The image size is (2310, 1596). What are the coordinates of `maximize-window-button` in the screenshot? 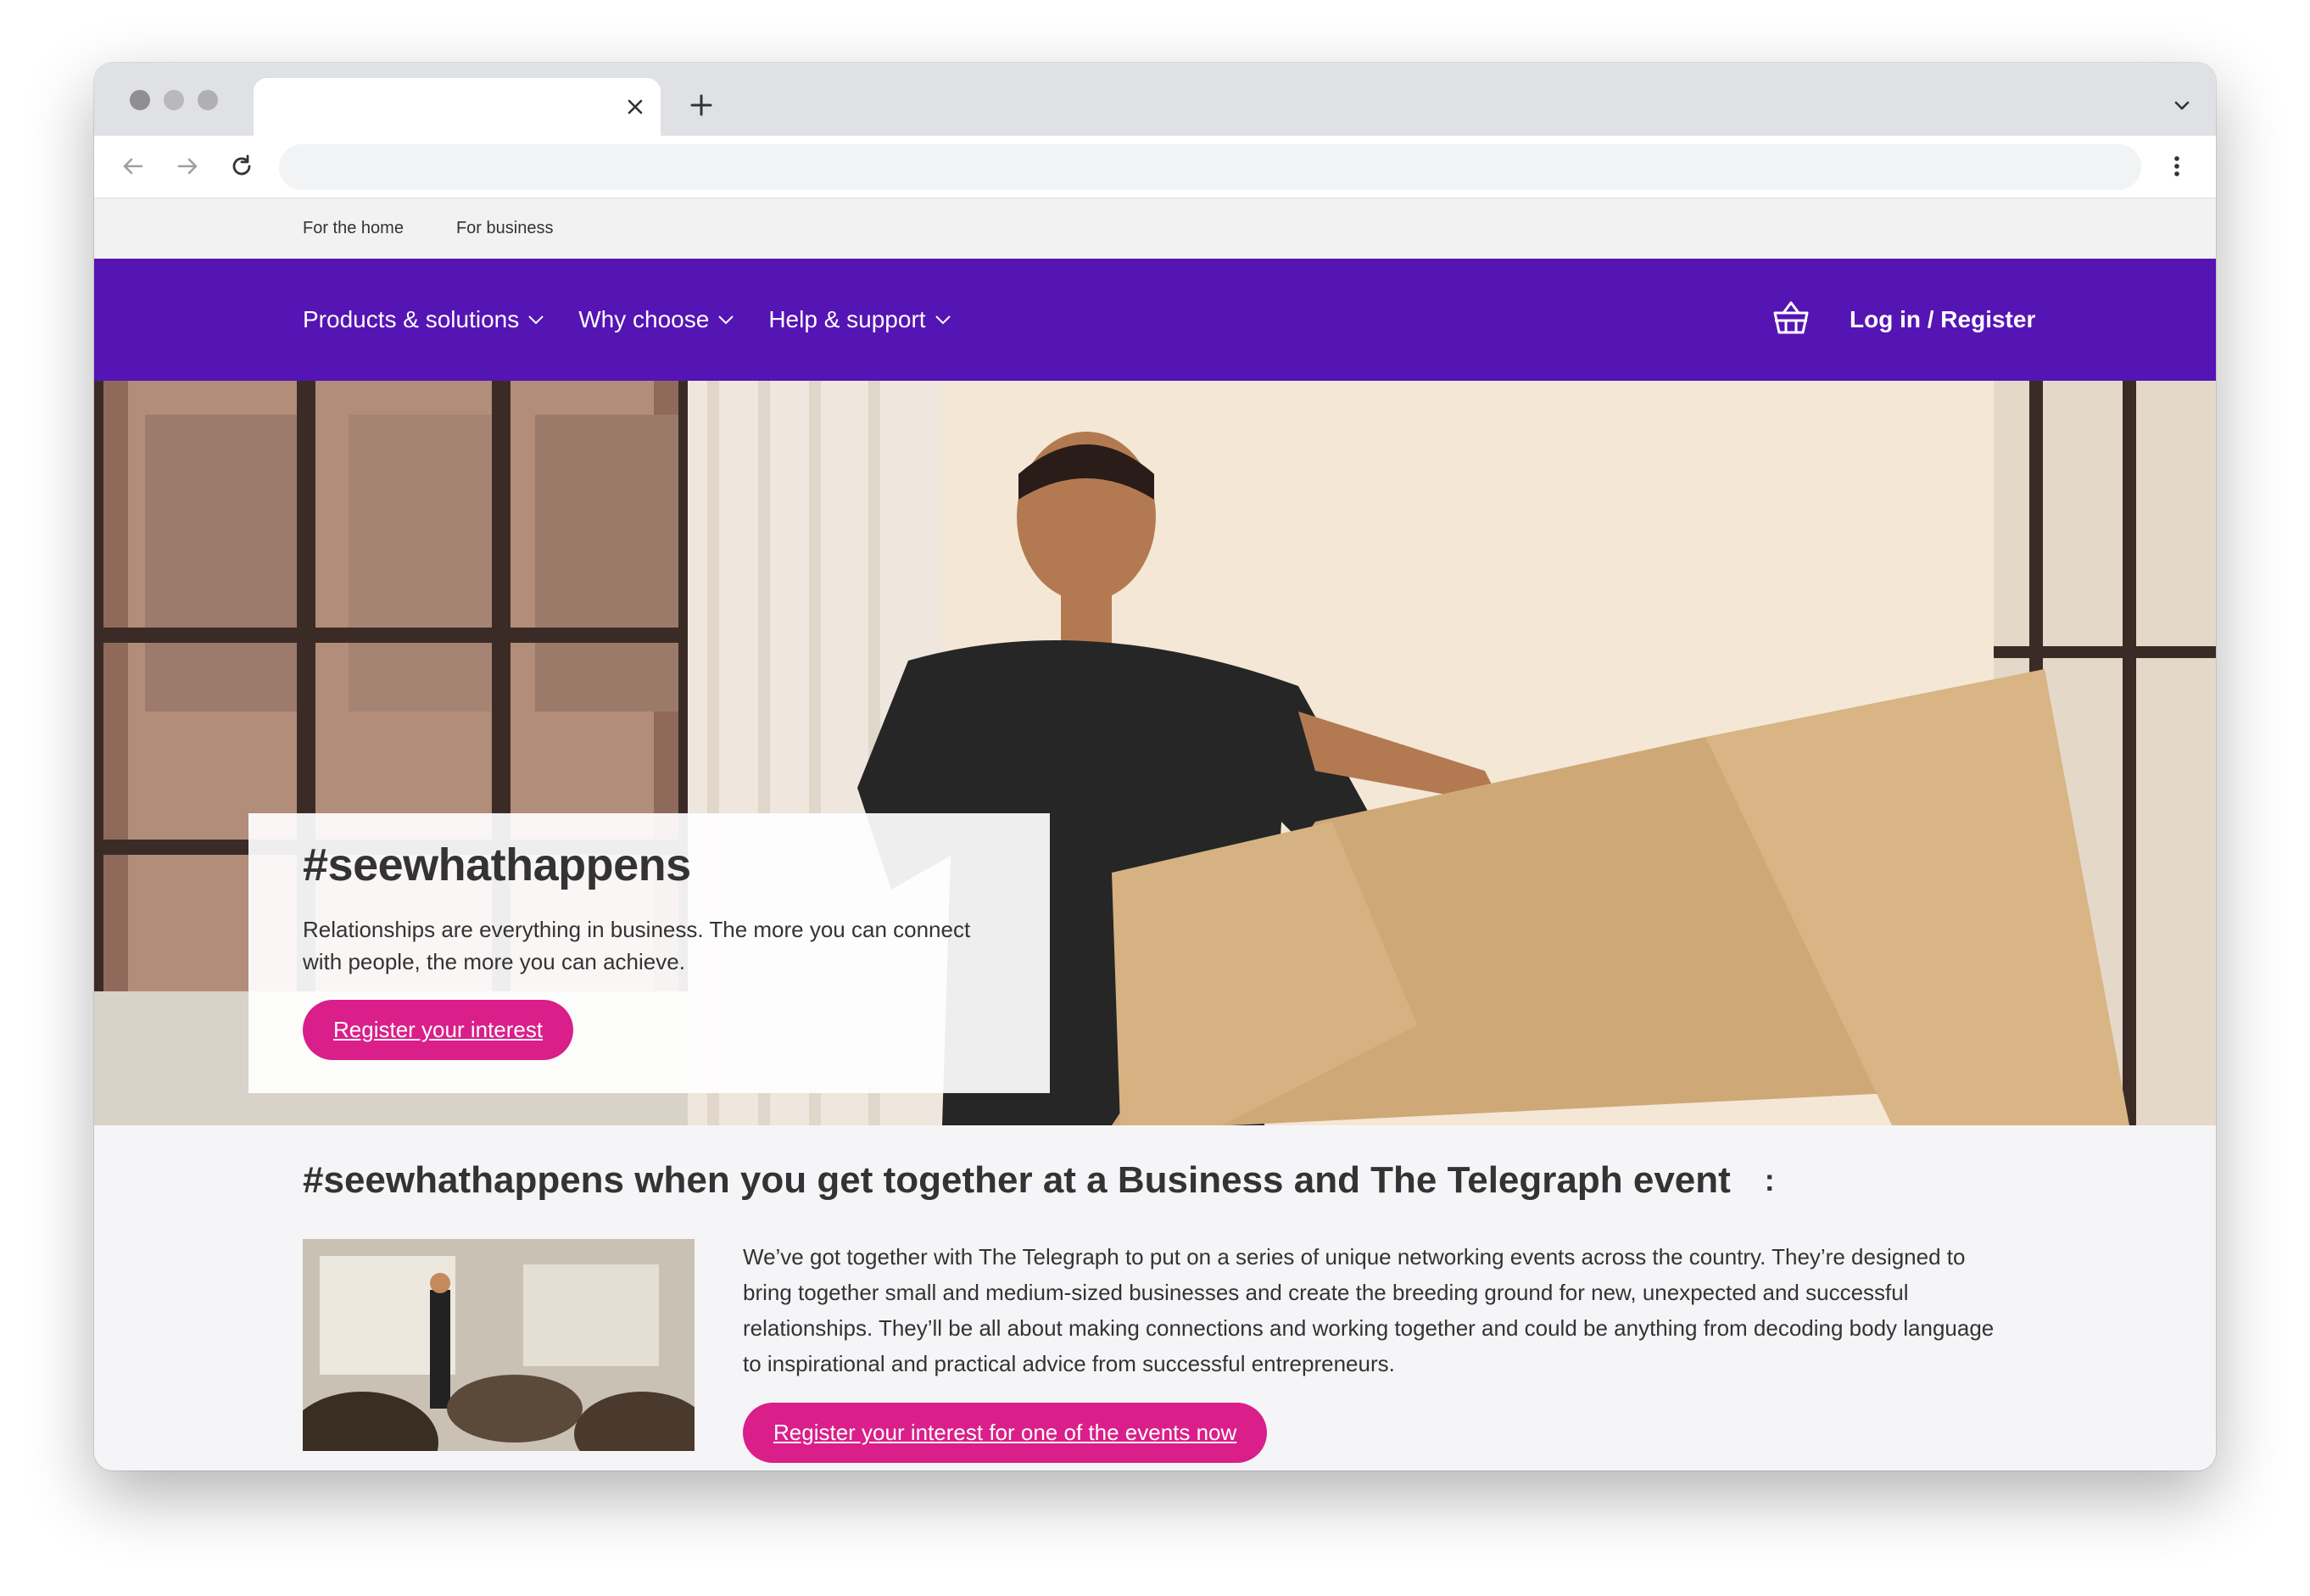 It's located at (208, 100).